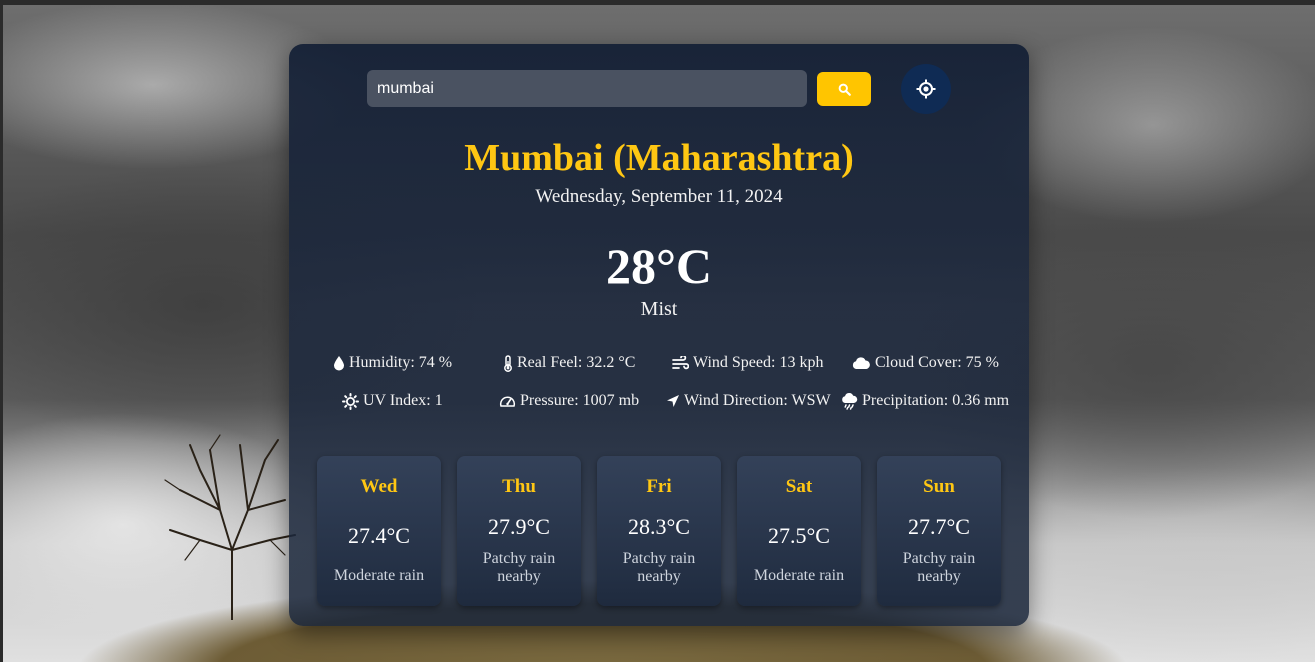 This screenshot has height=662, width=1315. What do you see at coordinates (403, 400) in the screenshot?
I see `uv-index-text: UV Index: 1` at bounding box center [403, 400].